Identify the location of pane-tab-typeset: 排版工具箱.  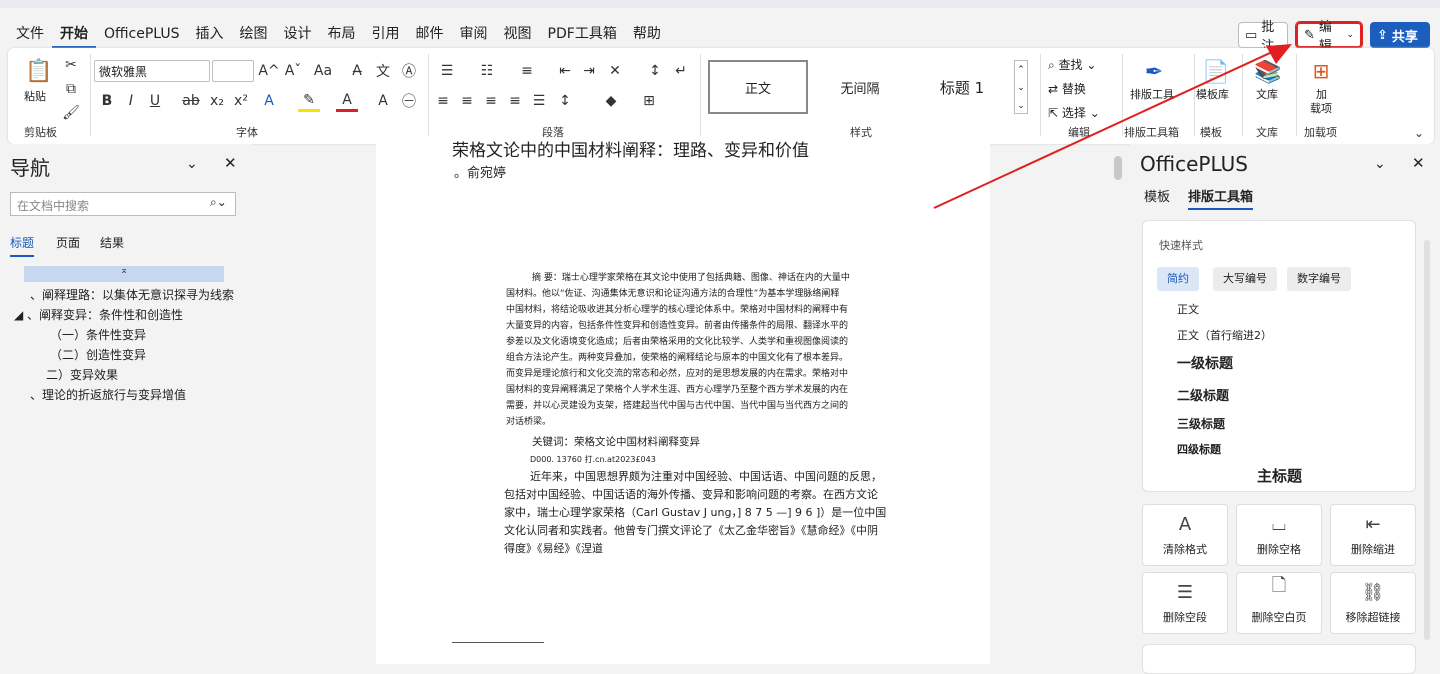
(1221, 198).